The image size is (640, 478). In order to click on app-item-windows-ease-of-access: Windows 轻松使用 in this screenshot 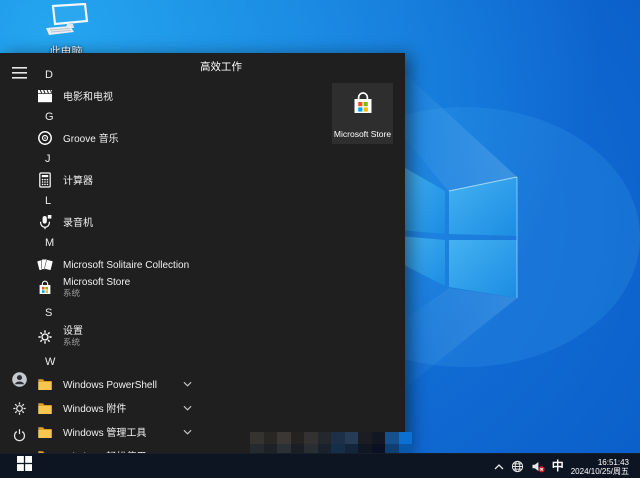, I will do `click(120, 448)`.